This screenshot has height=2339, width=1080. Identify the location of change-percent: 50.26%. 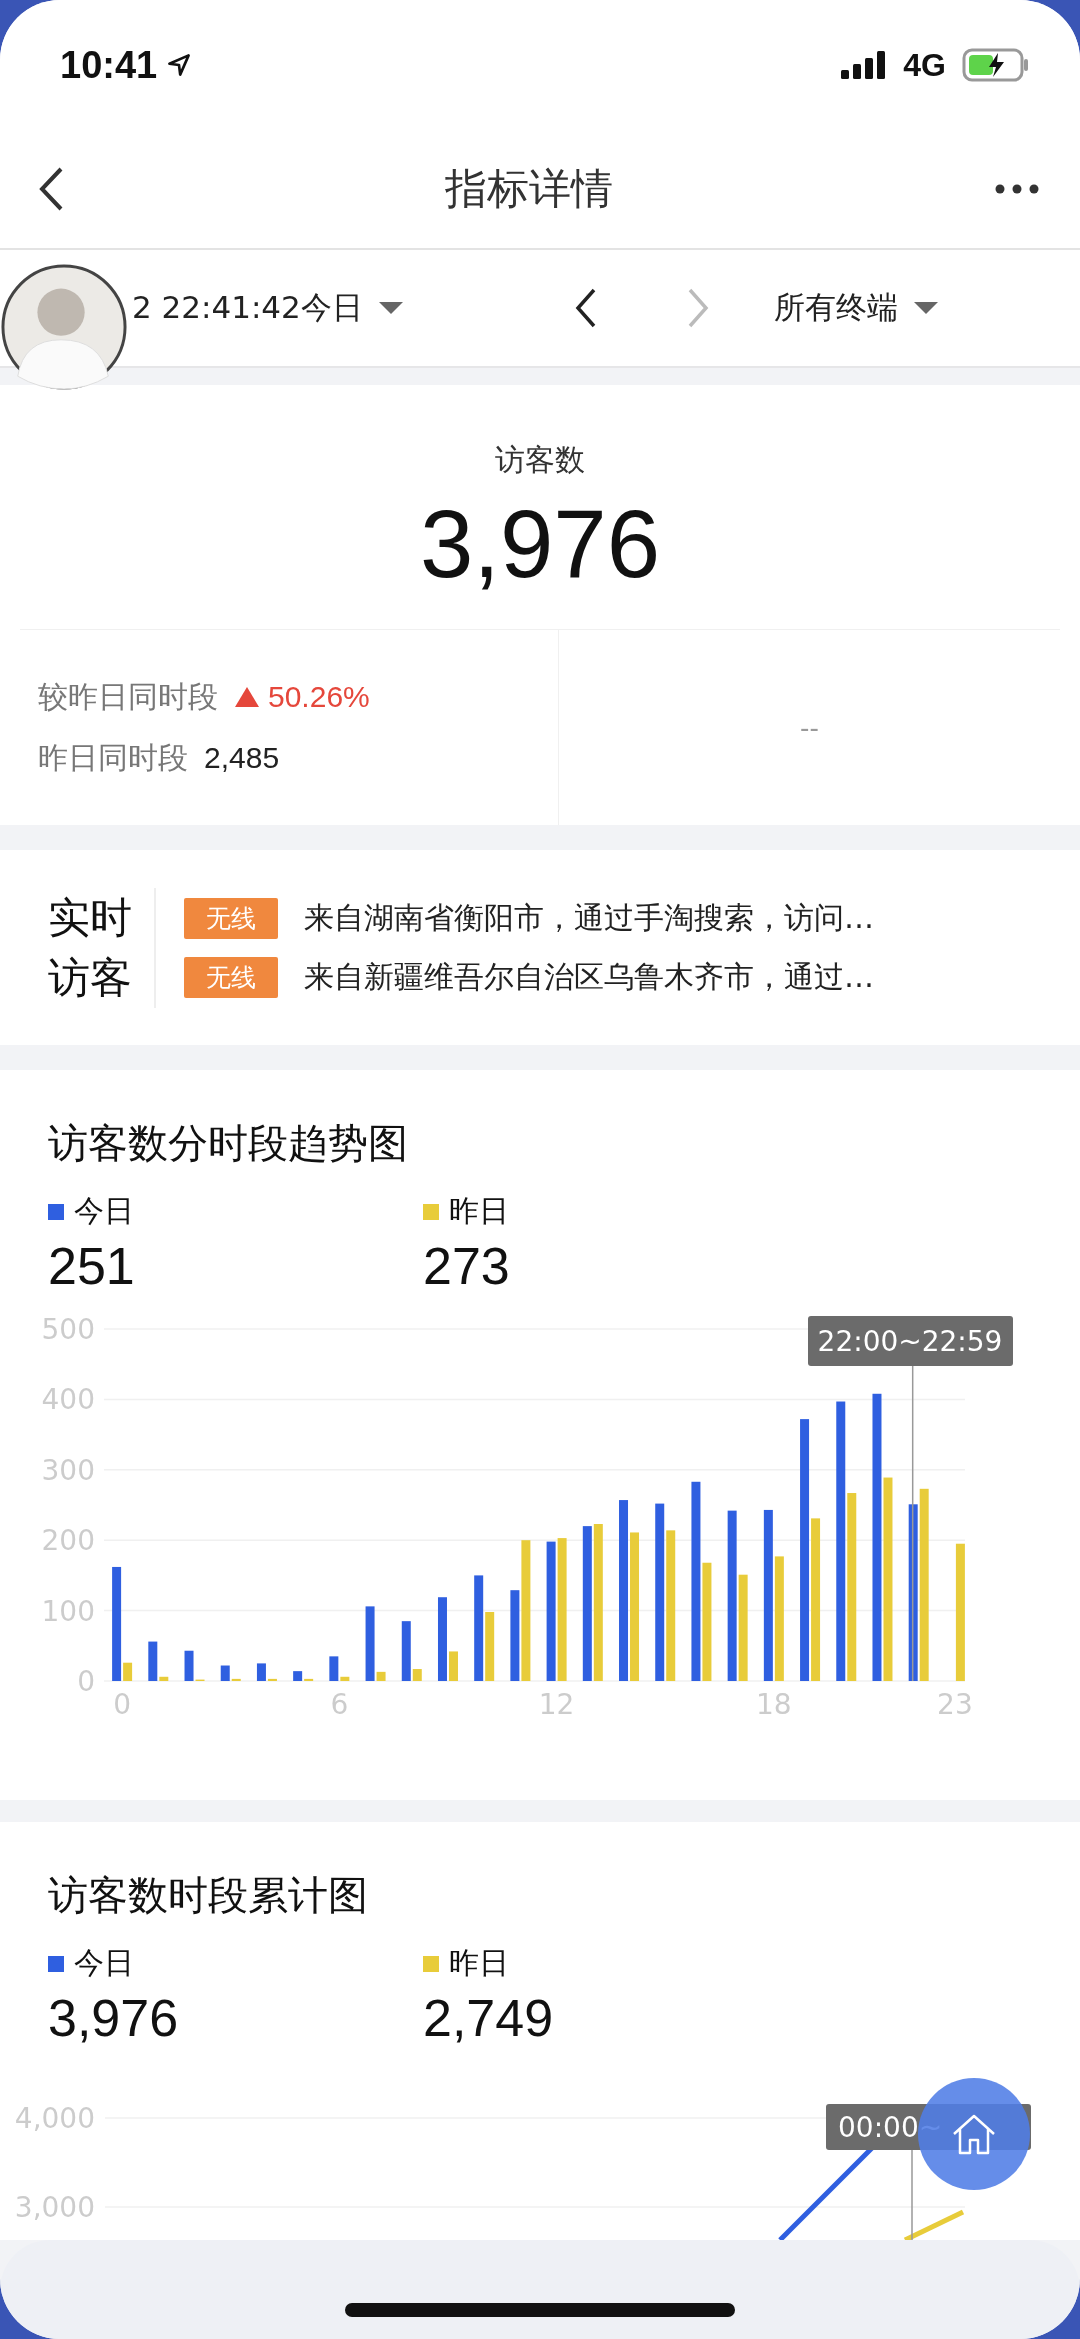
(319, 697).